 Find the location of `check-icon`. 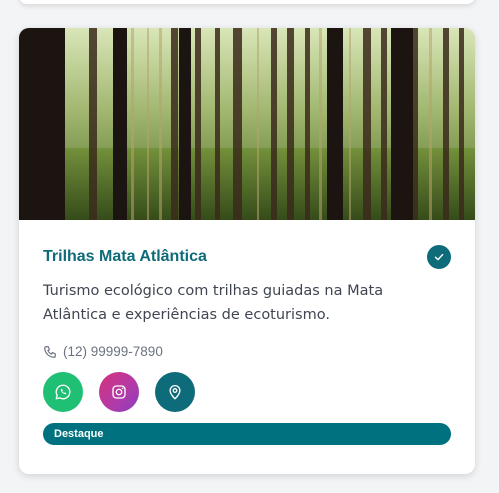

check-icon is located at coordinates (439, 257).